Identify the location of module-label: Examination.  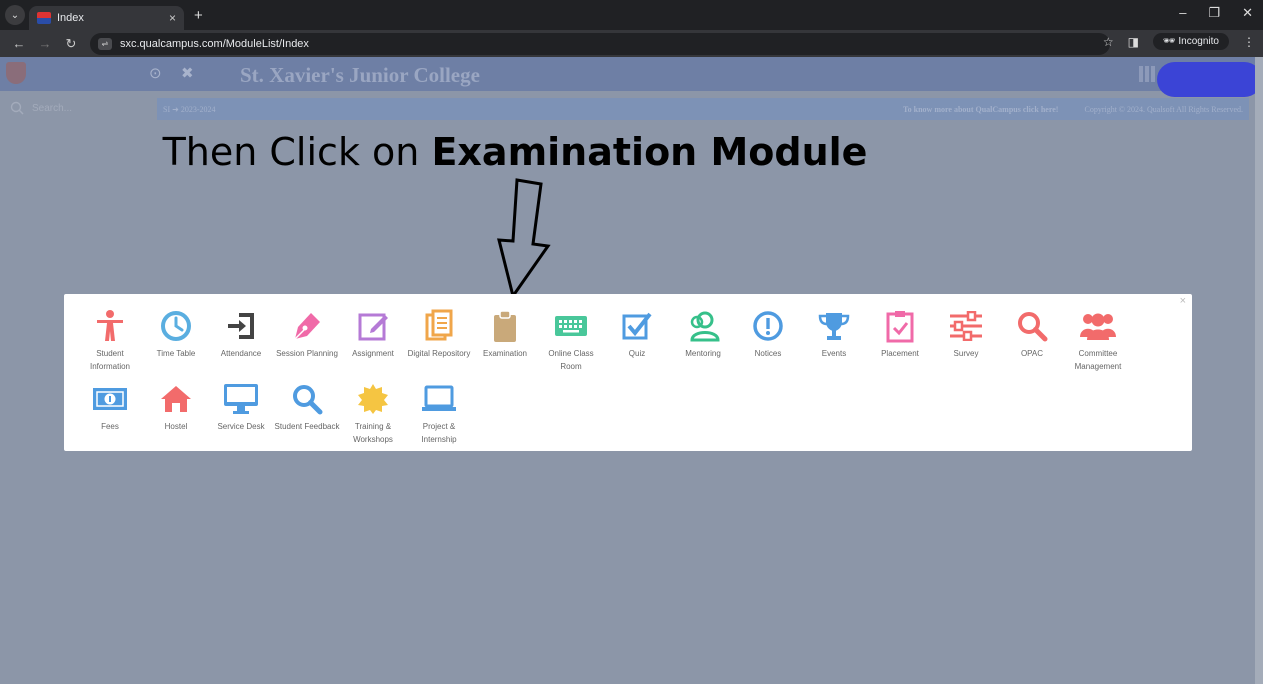
(505, 353).